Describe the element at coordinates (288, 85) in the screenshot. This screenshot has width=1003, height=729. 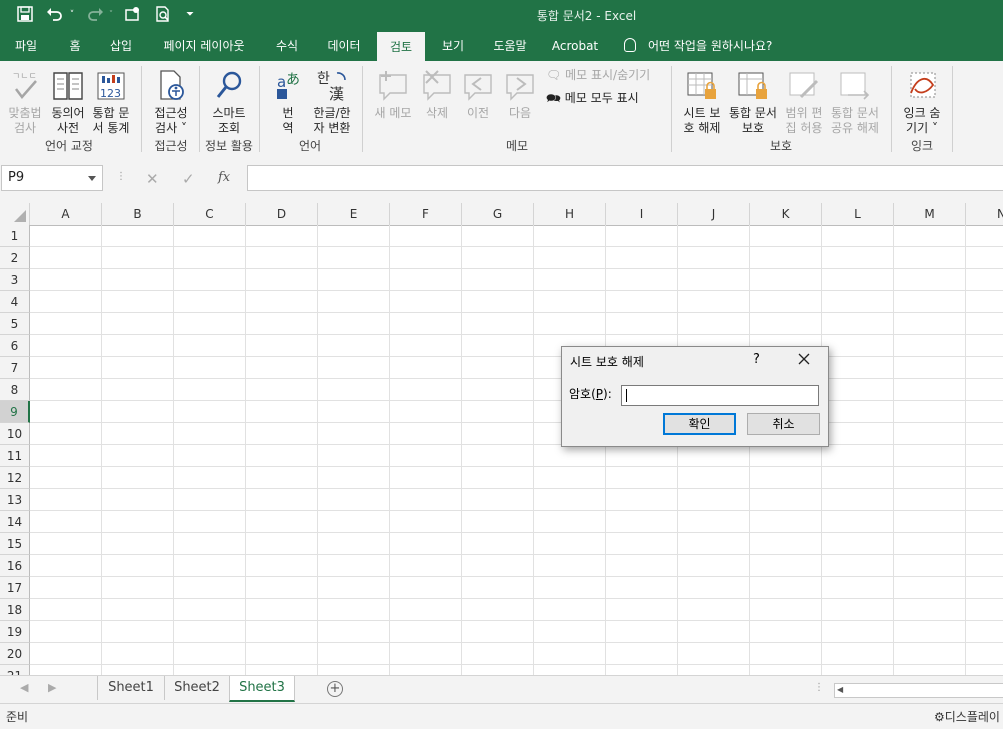
I see `translate-icon: aあ` at that location.